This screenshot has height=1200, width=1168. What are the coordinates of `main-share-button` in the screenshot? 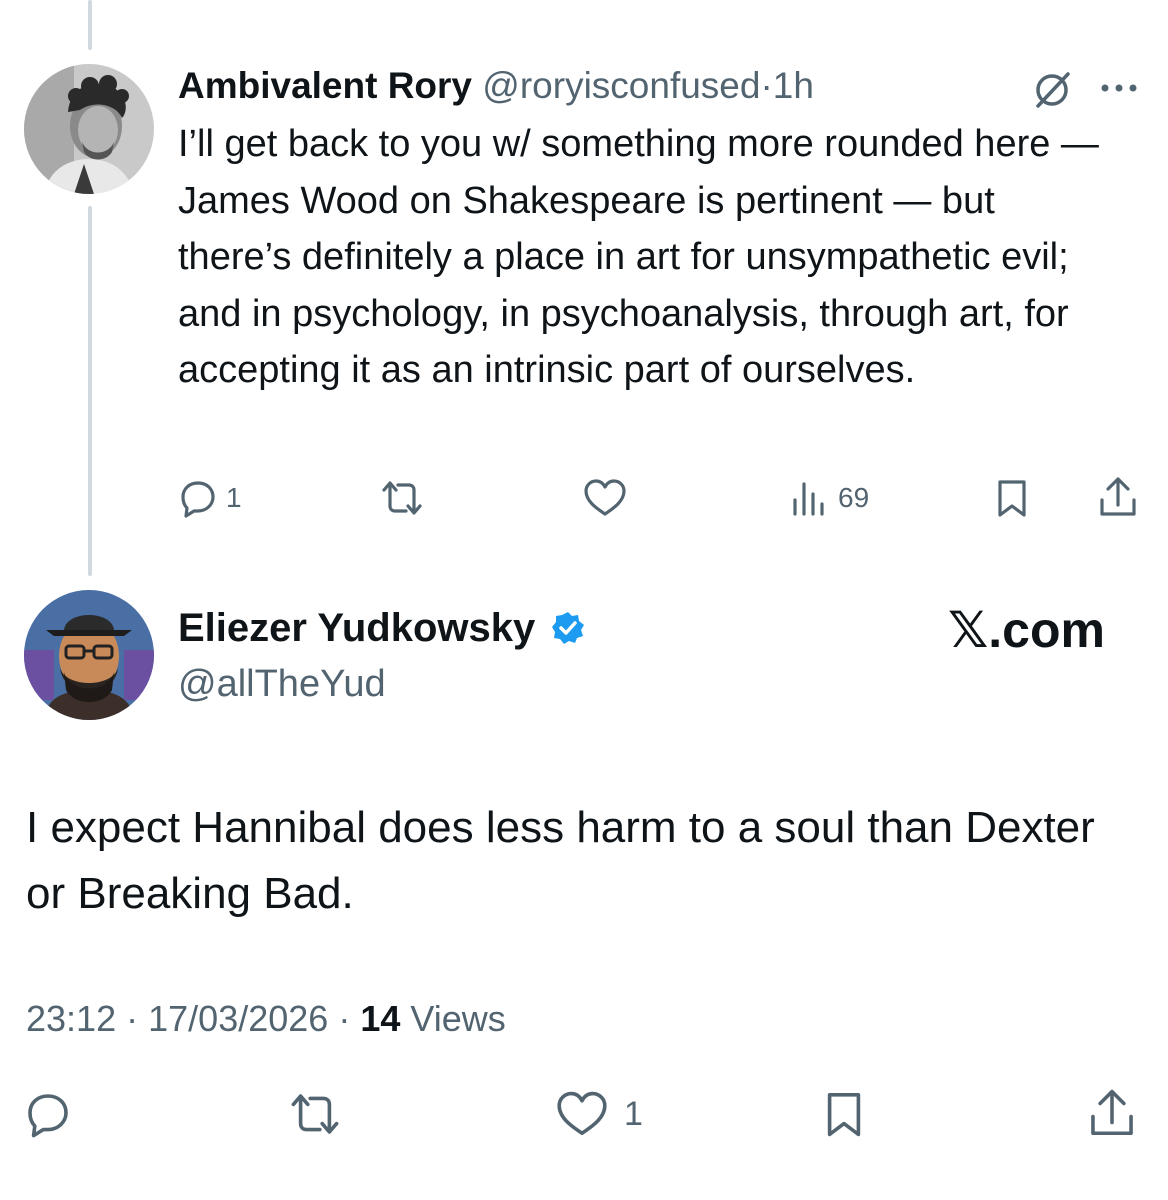 It's located at (1112, 1113).